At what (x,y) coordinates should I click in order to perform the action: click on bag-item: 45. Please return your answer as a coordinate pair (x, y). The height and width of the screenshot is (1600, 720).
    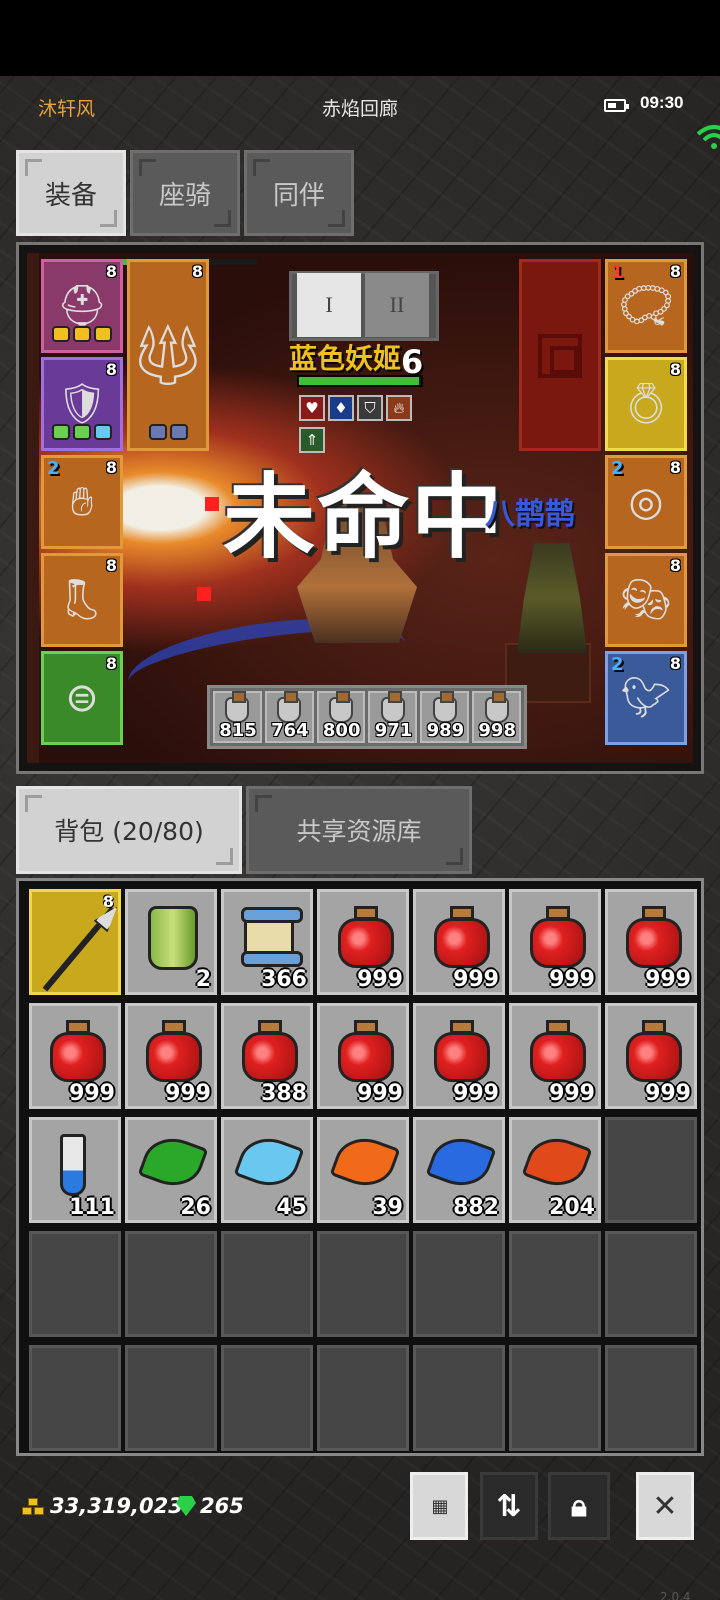
    Looking at the image, I should click on (267, 1170).